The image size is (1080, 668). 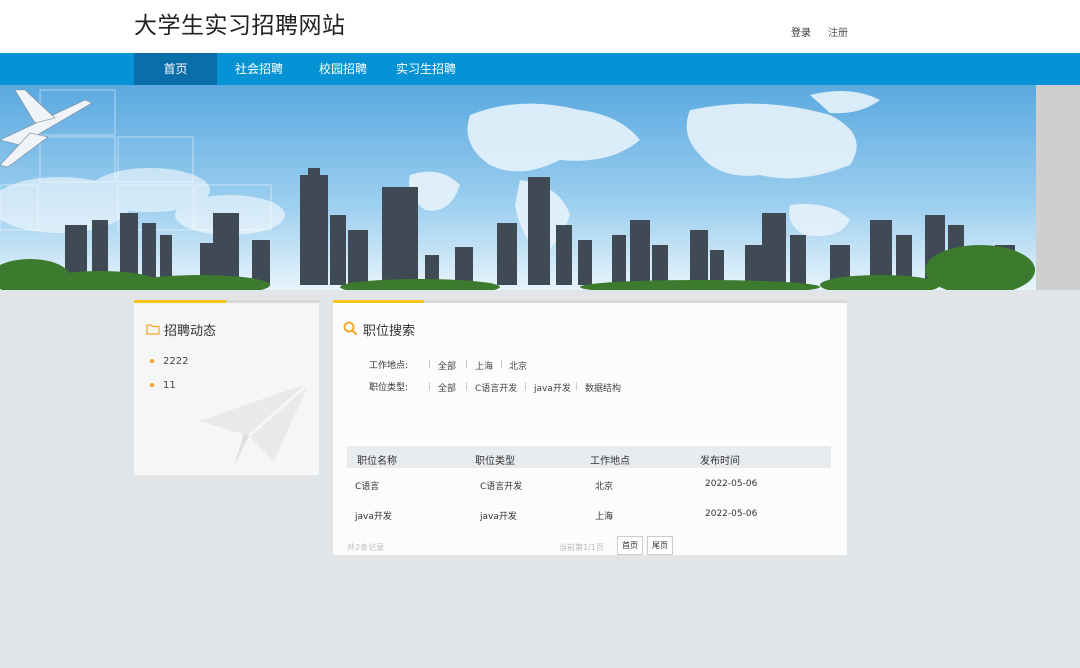 I want to click on login-link: 登录, so click(x=801, y=31).